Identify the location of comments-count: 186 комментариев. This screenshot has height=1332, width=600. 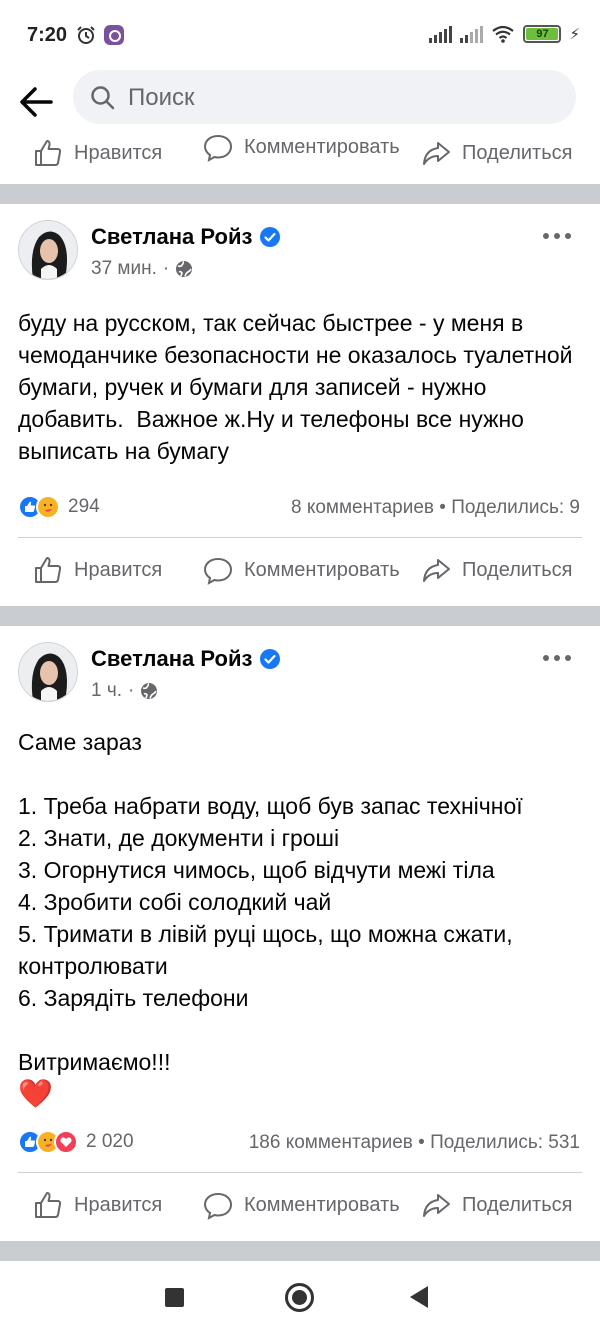
(331, 1142).